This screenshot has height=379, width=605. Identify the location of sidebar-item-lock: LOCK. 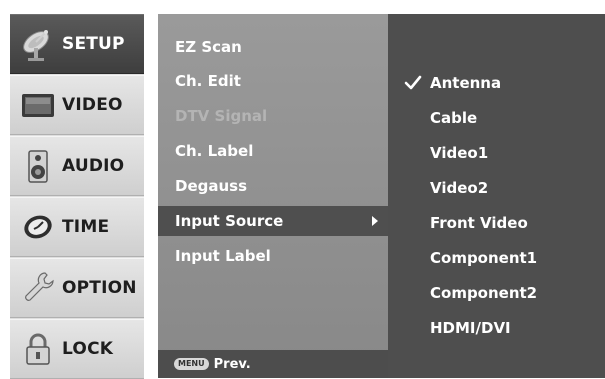
(77, 349).